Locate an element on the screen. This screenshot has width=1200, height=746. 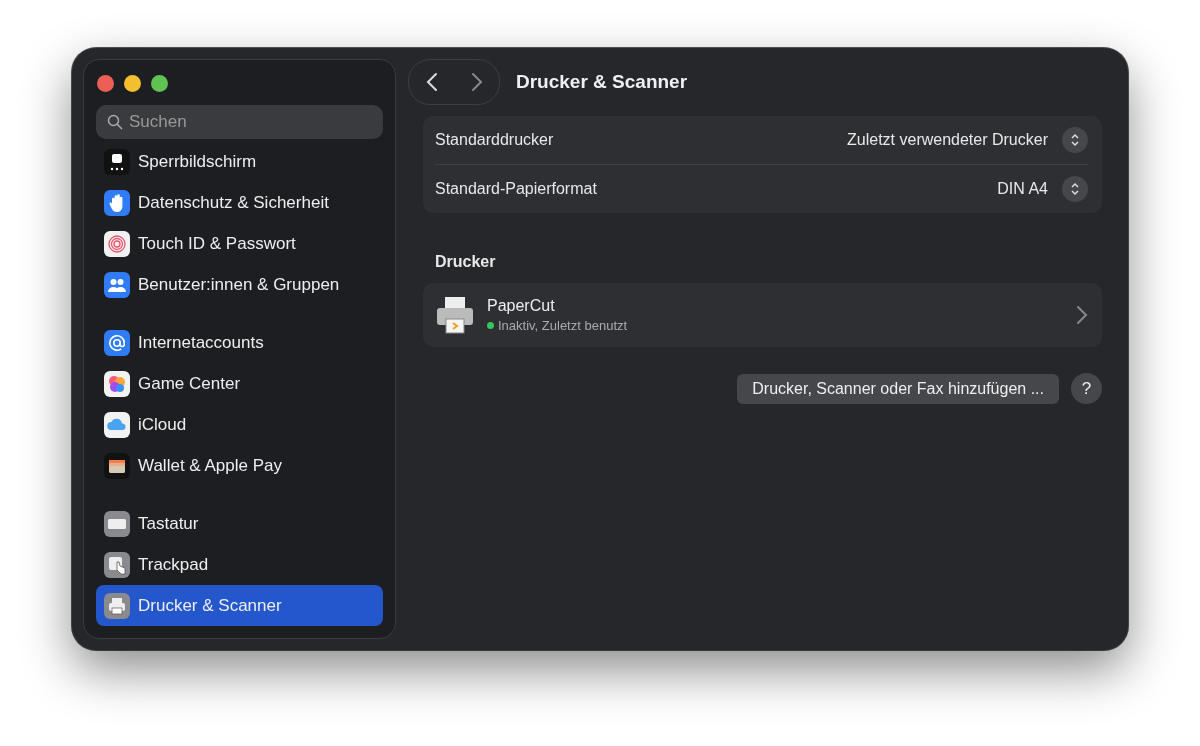
cloud-icon is located at coordinates (117, 424).